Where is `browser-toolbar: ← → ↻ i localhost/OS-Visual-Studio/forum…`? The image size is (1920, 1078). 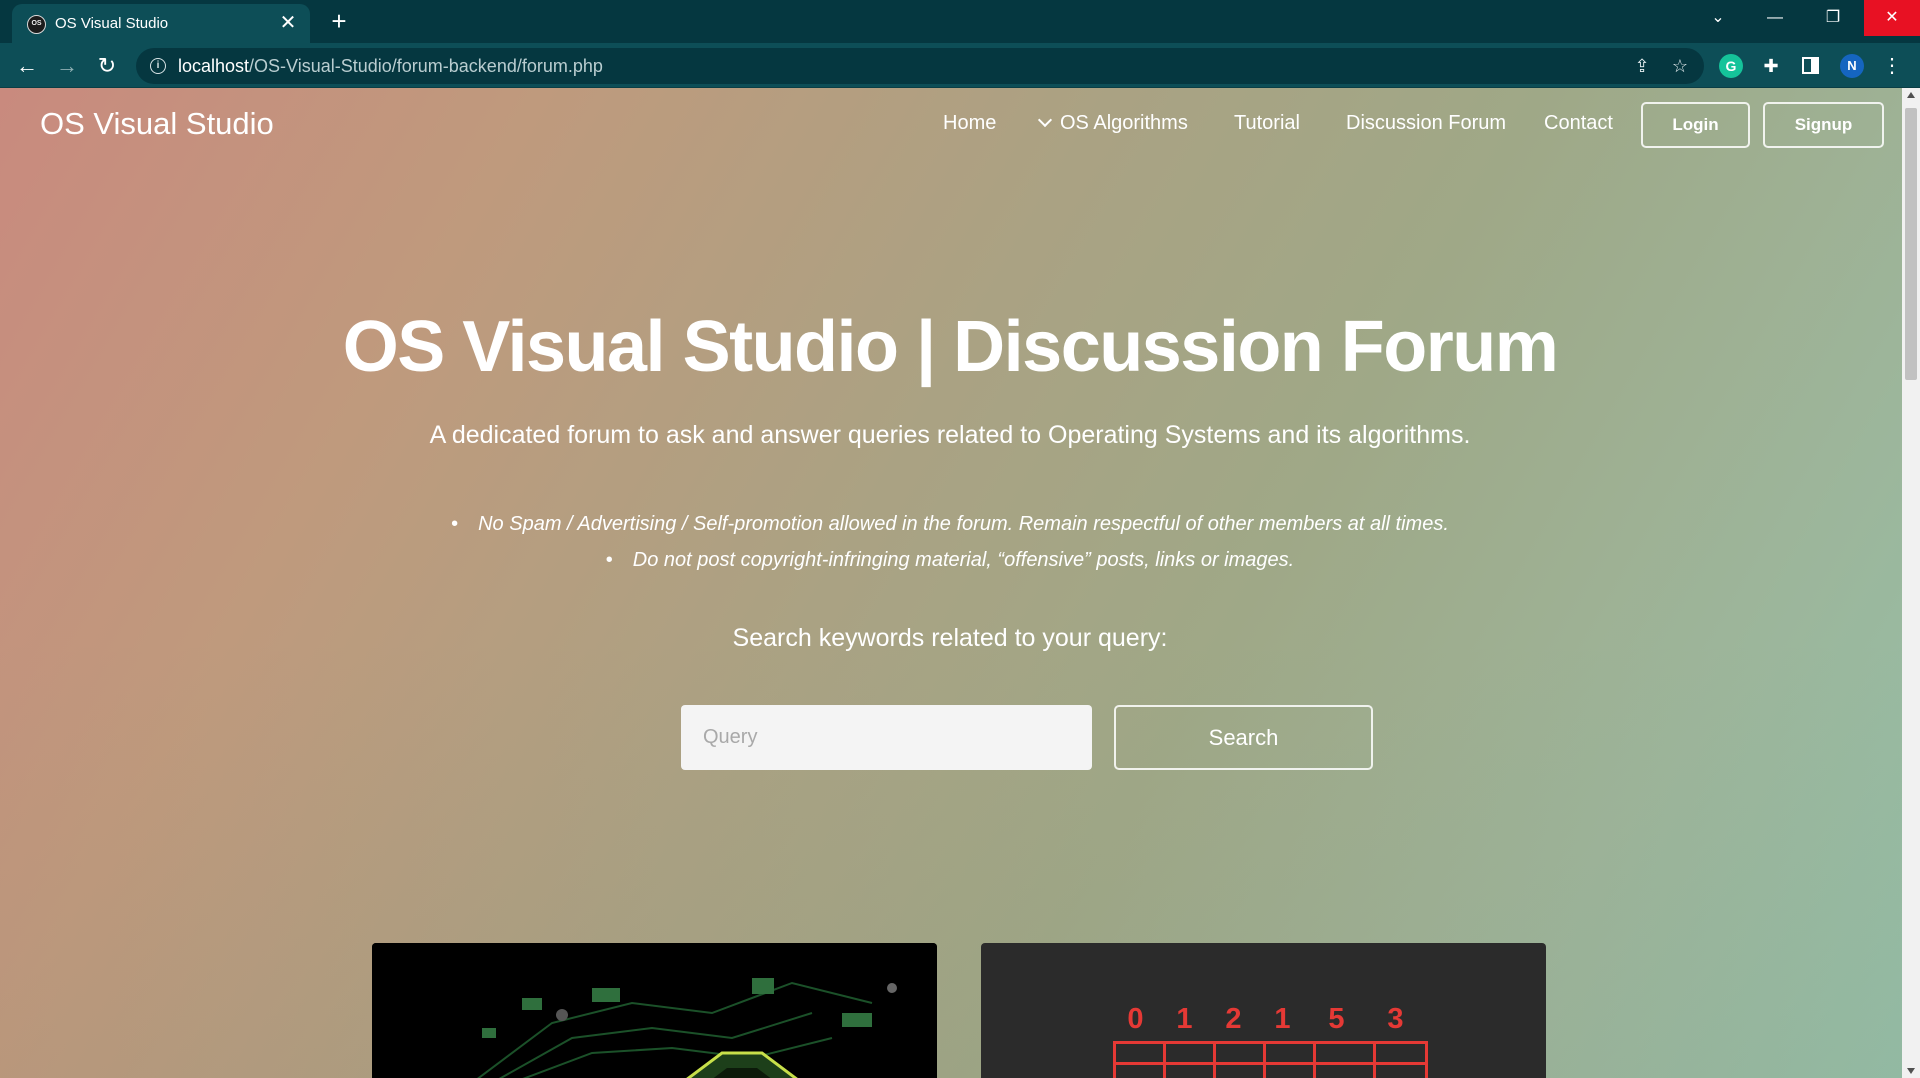 browser-toolbar: ← → ↻ i localhost/OS-Visual-Studio/forum… is located at coordinates (960, 65).